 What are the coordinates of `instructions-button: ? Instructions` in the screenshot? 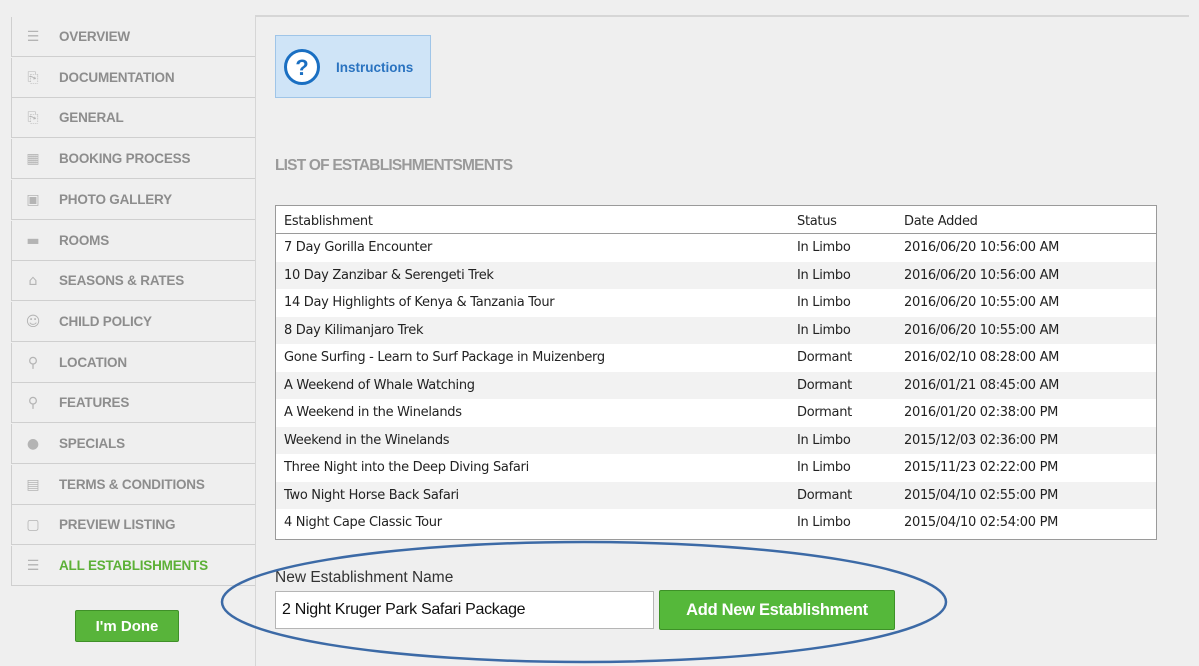 It's located at (353, 66).